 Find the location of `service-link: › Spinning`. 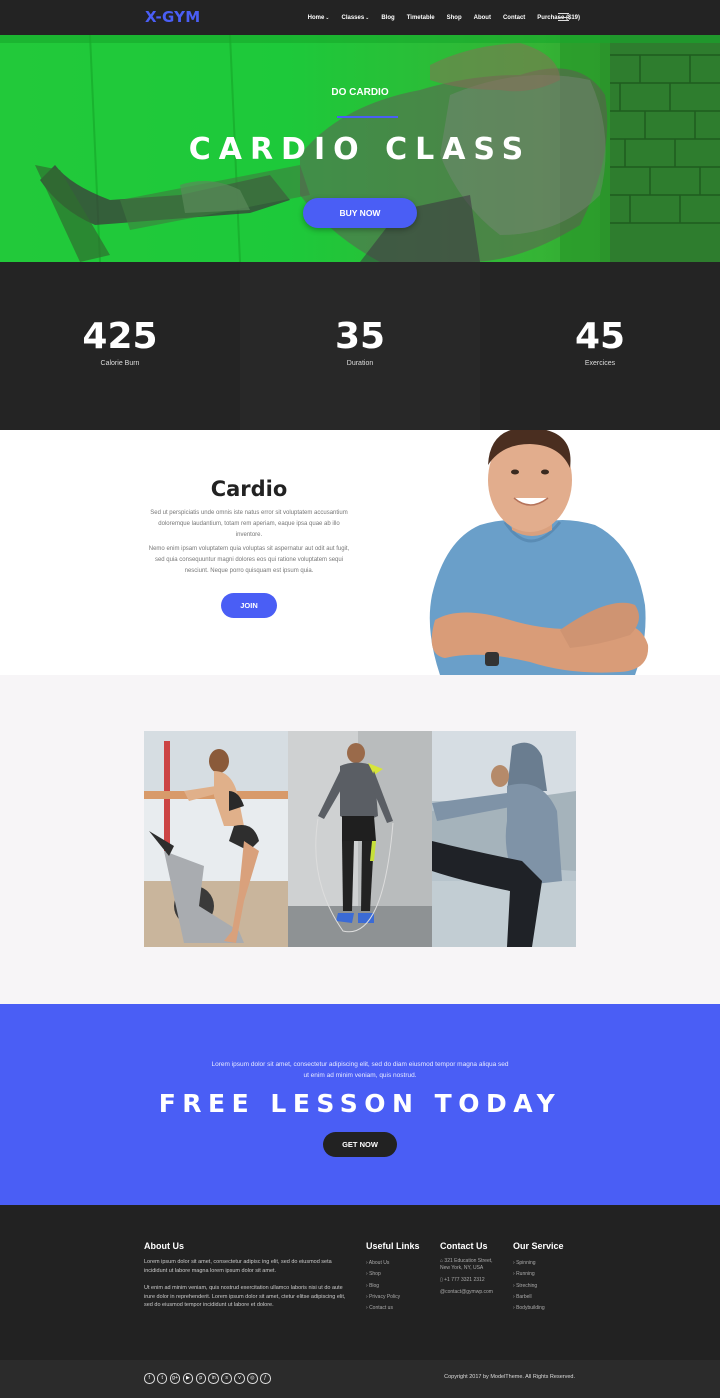

service-link: › Spinning is located at coordinates (538, 1263).